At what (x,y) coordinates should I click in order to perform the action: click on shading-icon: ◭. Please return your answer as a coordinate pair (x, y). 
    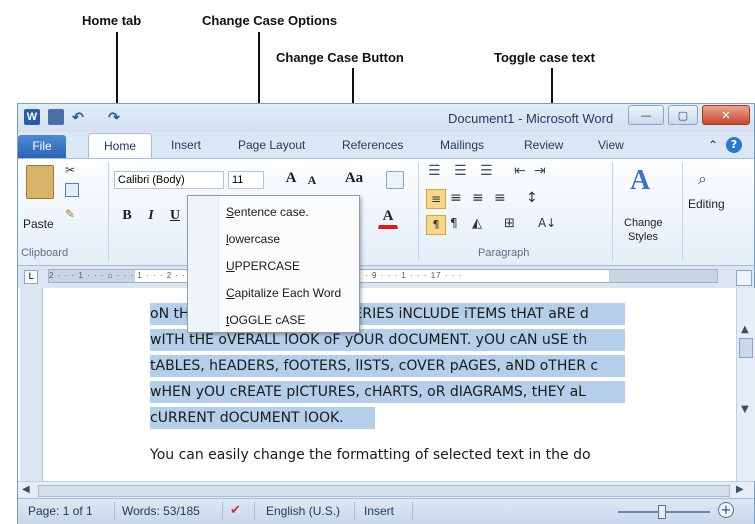
    Looking at the image, I should click on (477, 223).